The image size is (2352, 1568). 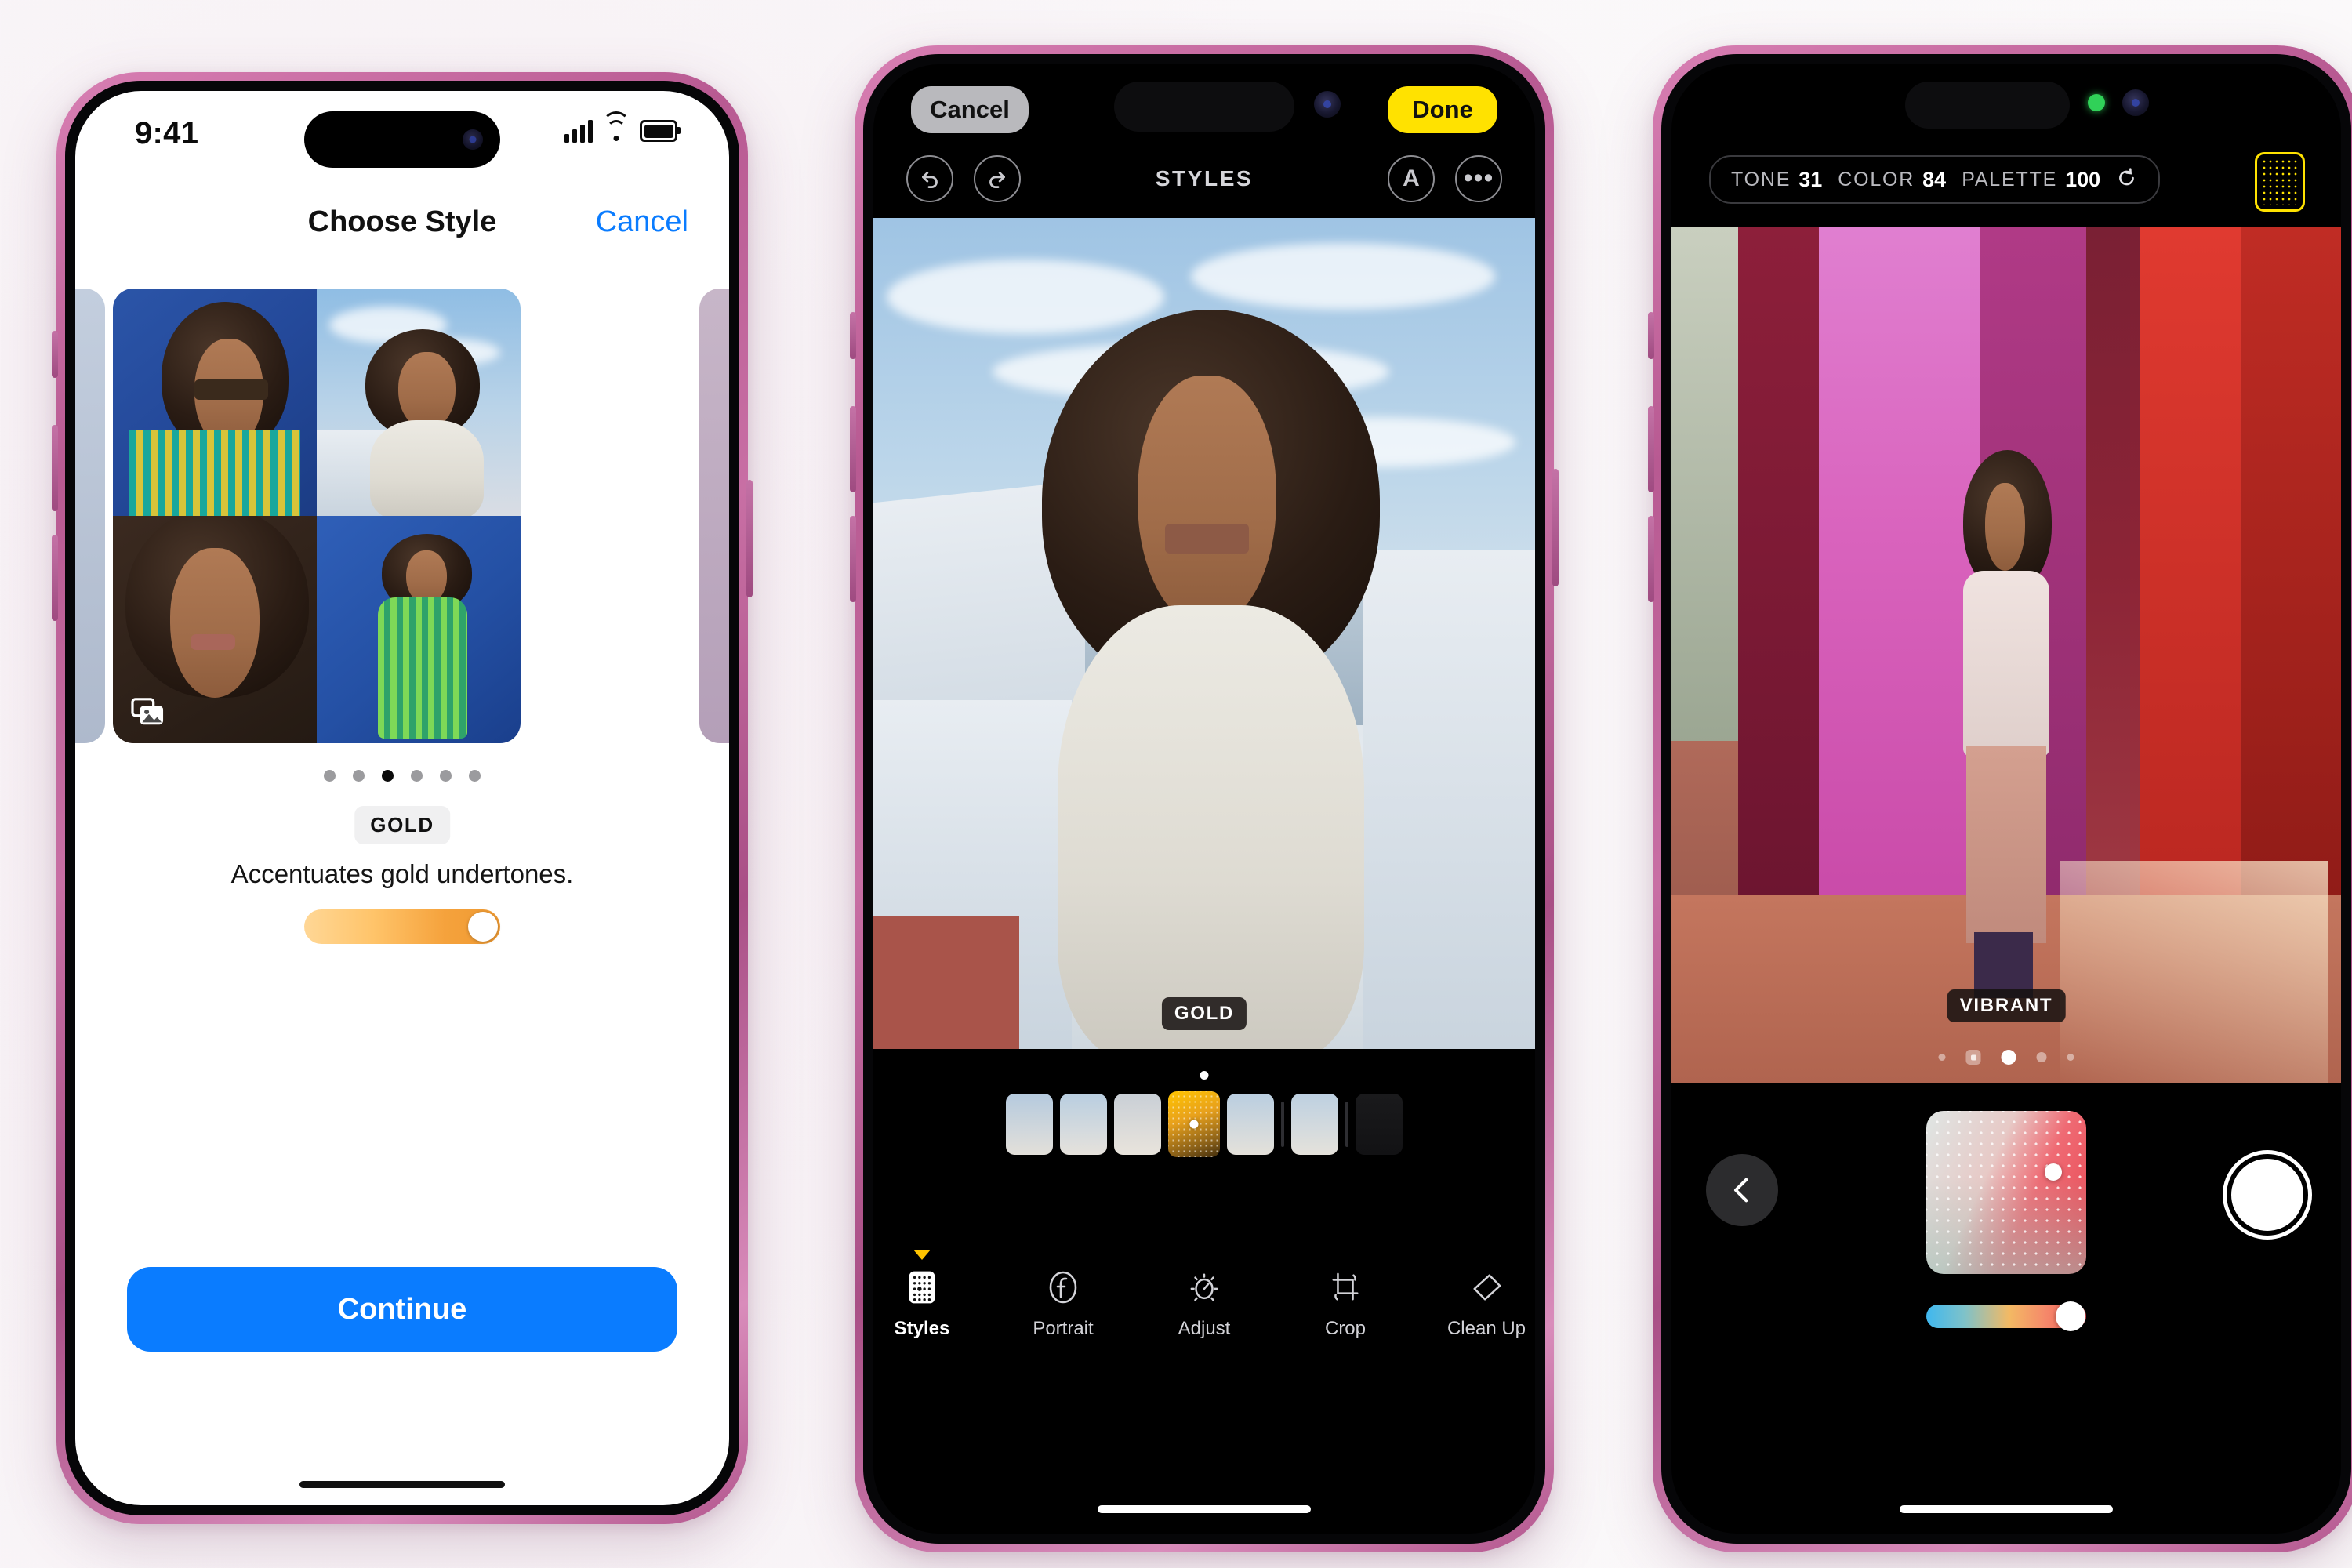 I want to click on style-name-badge: GOLD, so click(x=402, y=825).